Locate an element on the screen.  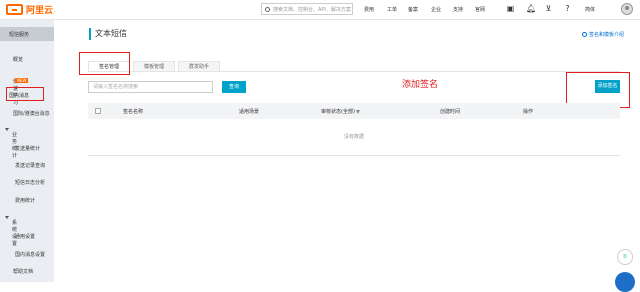
global-search-input: 搜索文档、控制台、API、解决方案 is located at coordinates (307, 9).